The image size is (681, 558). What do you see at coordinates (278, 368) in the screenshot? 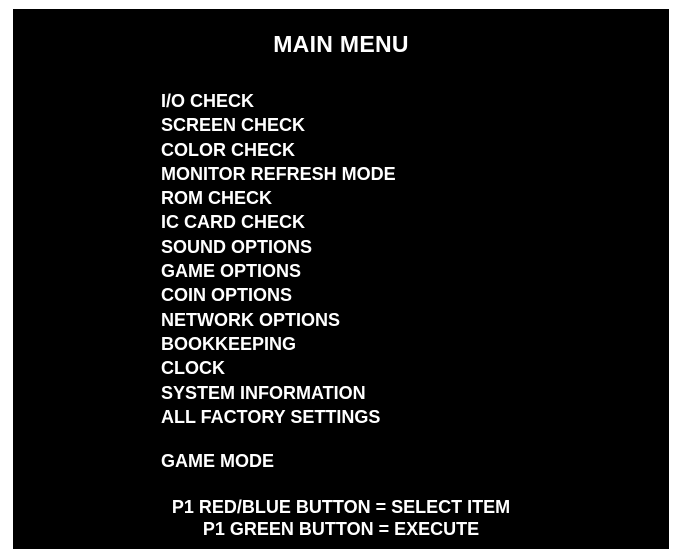
I see `menu-item-clock: CLOCK` at bounding box center [278, 368].